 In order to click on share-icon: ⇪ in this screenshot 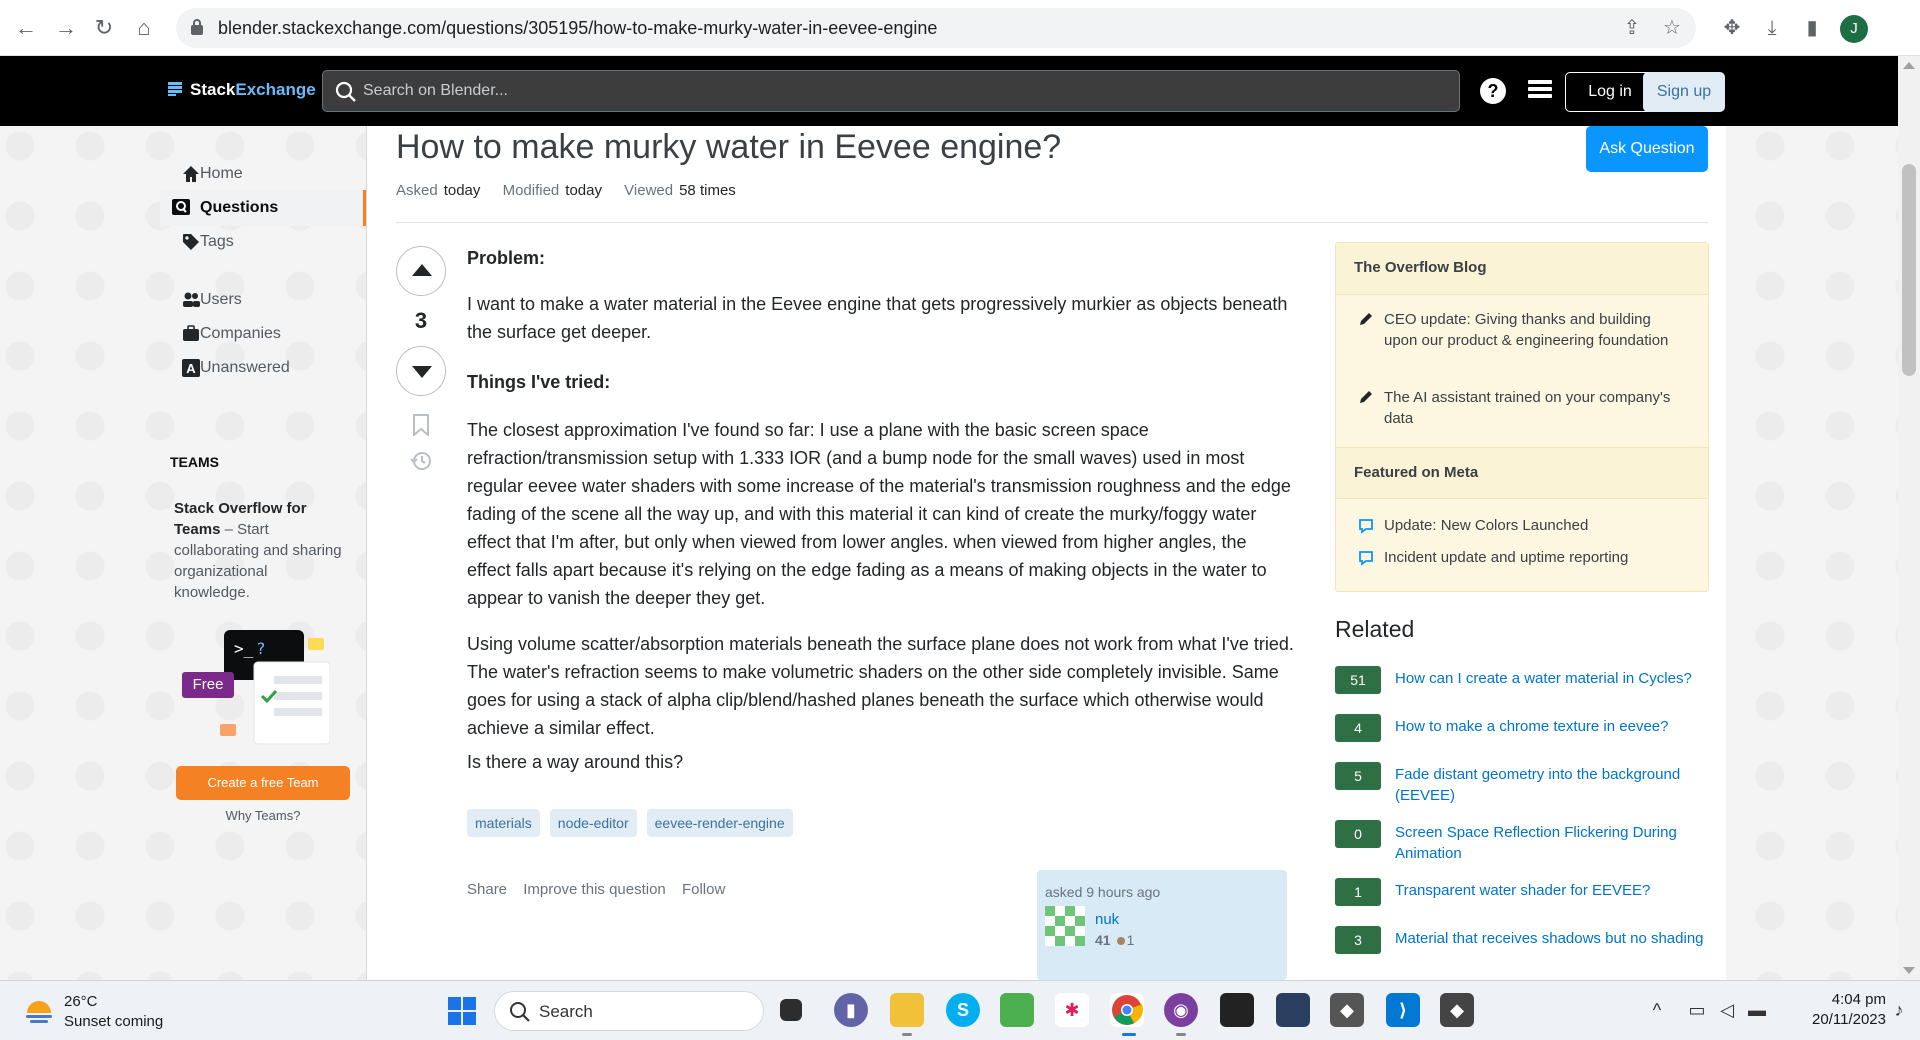, I will do `click(1632, 28)`.